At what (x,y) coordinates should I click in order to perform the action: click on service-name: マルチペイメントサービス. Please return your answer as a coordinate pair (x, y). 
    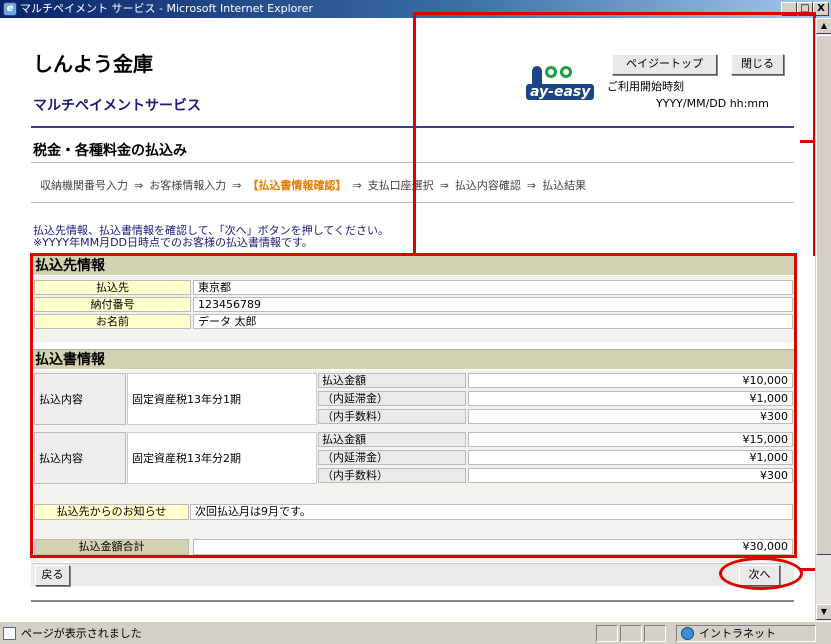
    Looking at the image, I should click on (117, 106).